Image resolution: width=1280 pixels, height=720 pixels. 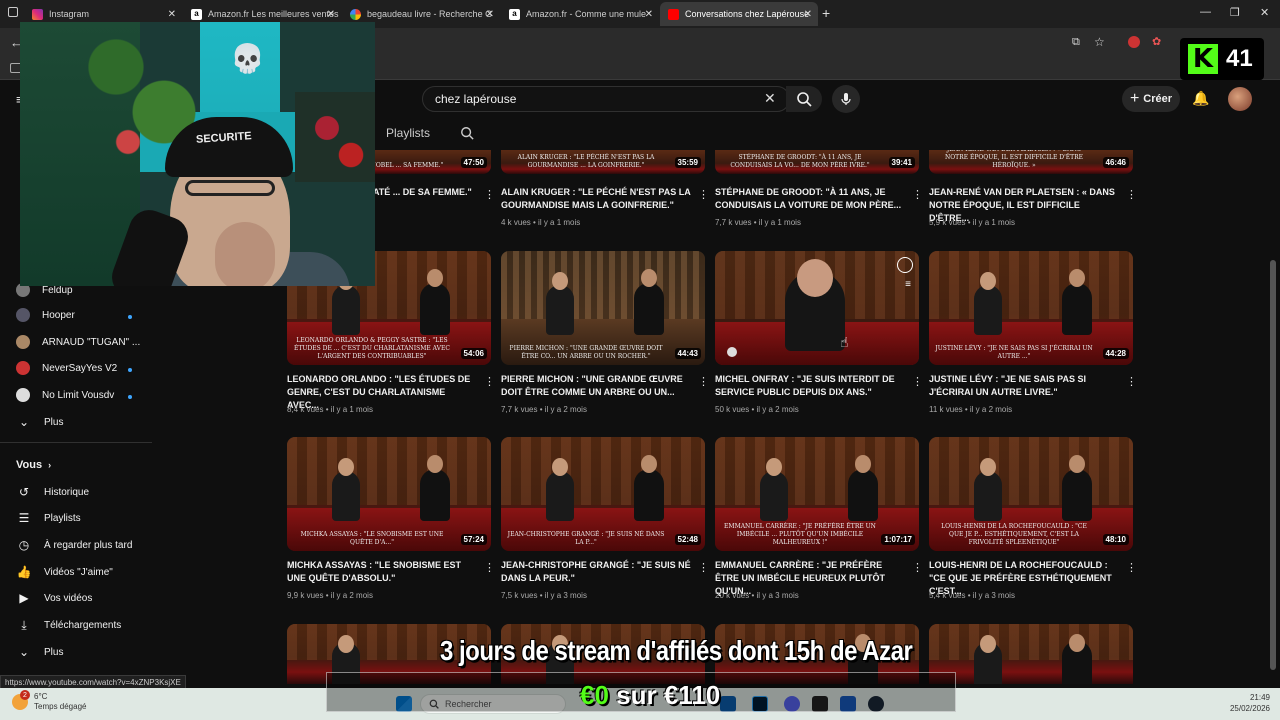 What do you see at coordinates (908, 284) in the screenshot?
I see `add-to-queue-icon: ≡` at bounding box center [908, 284].